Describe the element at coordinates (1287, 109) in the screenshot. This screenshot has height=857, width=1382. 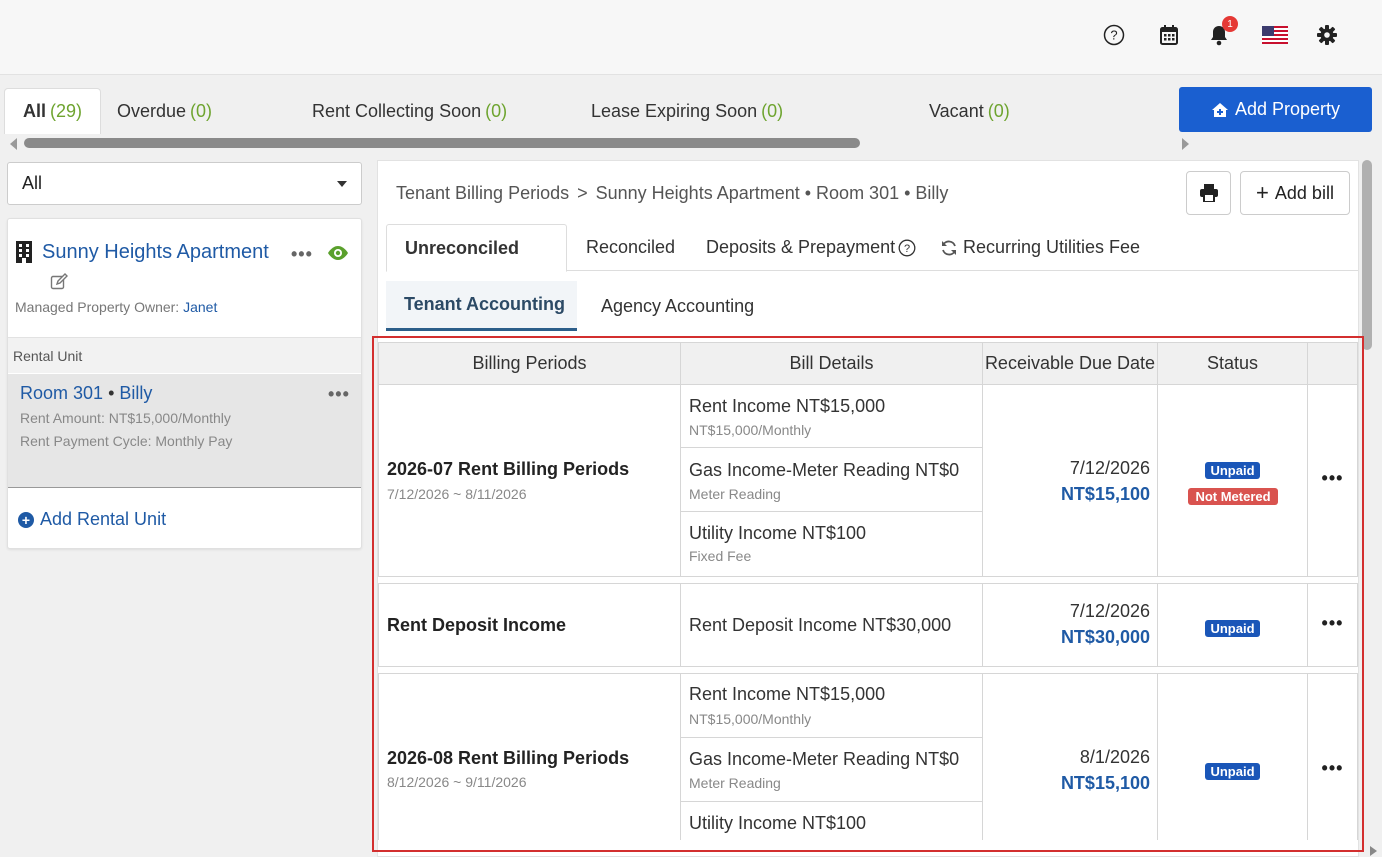
I see `add-property-label: Add Property` at that location.